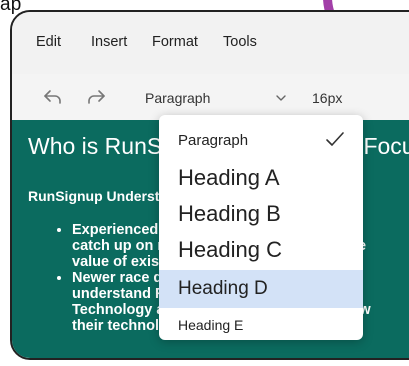 This screenshot has width=409, height=366. Describe the element at coordinates (261, 325) in the screenshot. I see `dropdown-option-heading-e: Heading E` at that location.